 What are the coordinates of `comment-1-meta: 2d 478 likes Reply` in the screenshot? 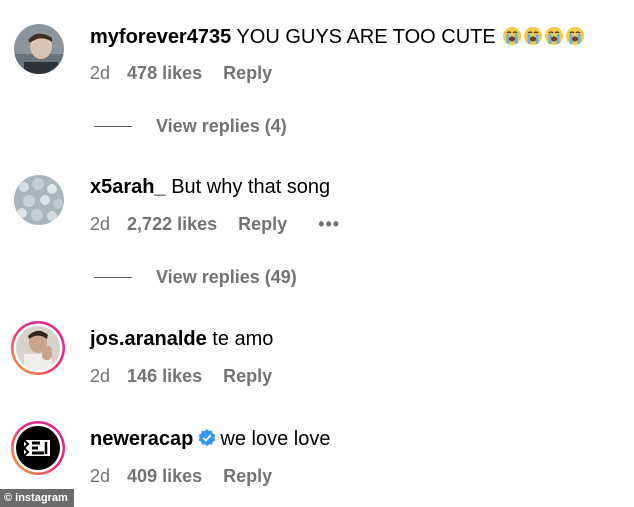 It's located at (181, 73).